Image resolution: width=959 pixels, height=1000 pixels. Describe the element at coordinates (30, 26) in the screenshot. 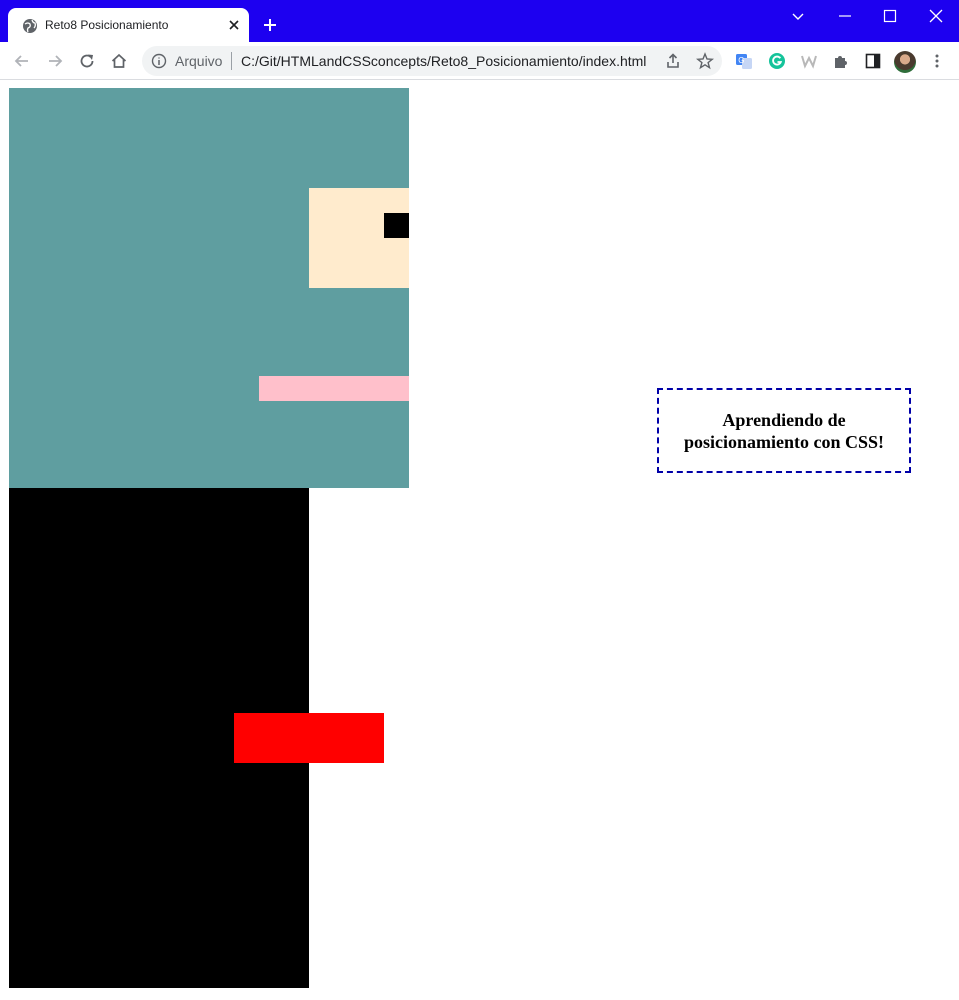

I see `globe-icon` at that location.